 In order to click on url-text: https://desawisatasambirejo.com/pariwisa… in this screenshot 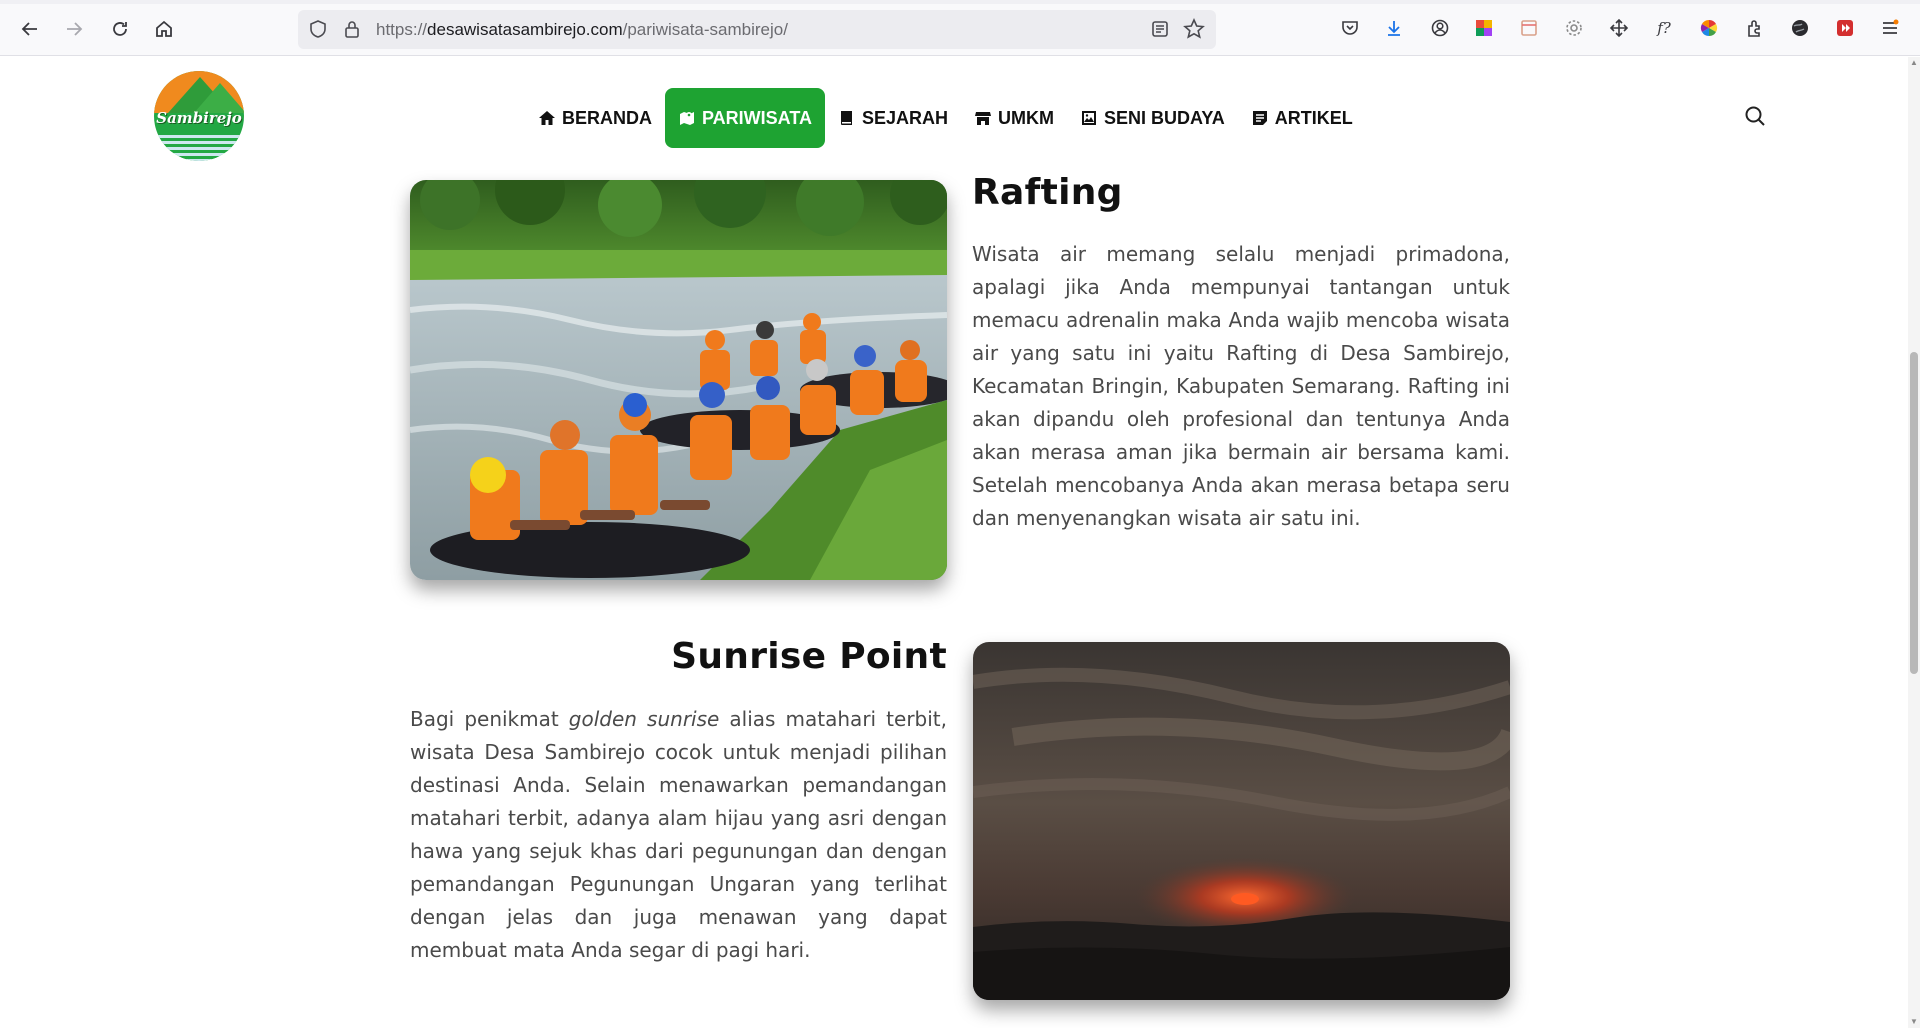, I will do `click(582, 30)`.